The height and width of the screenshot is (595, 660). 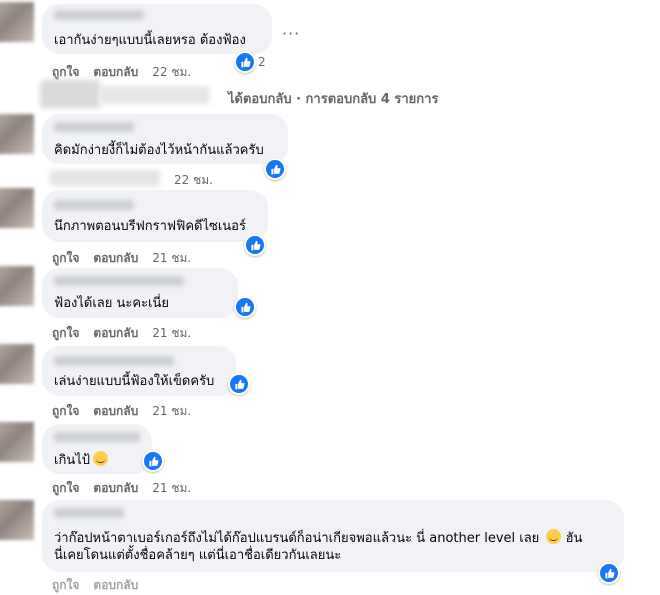 I want to click on comment-text: คิดมักง่ายงี้ก็ไม่ต้องไว้หน้ากันแล้วครับ, so click(x=159, y=150).